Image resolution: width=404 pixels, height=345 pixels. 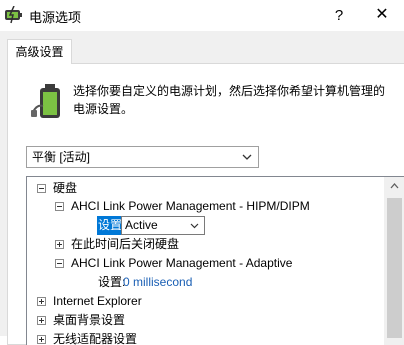 I want to click on tree-item-wireless-adapter: 无线适配器设置, so click(x=202, y=337).